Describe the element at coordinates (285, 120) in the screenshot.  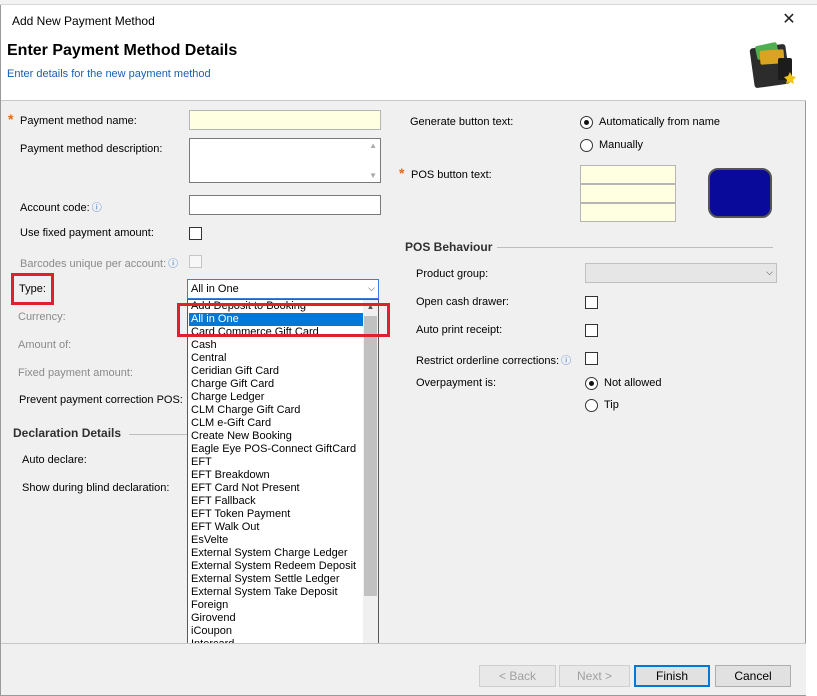
I see `payment-method-name-input` at that location.